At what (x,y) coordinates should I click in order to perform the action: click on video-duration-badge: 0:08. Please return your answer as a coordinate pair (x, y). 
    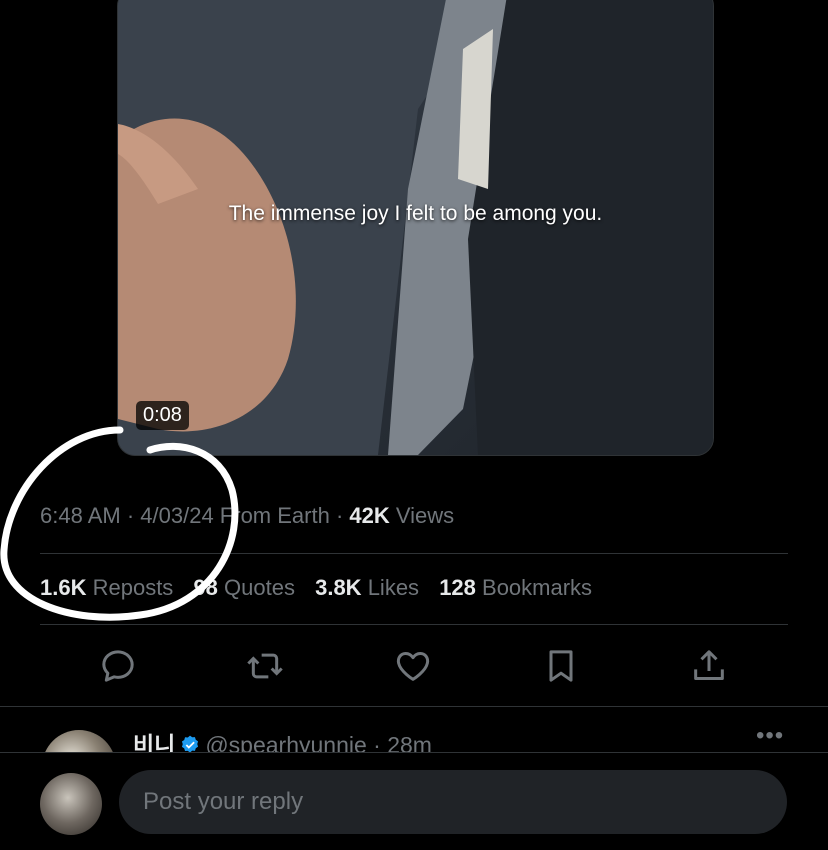
    Looking at the image, I should click on (162, 415).